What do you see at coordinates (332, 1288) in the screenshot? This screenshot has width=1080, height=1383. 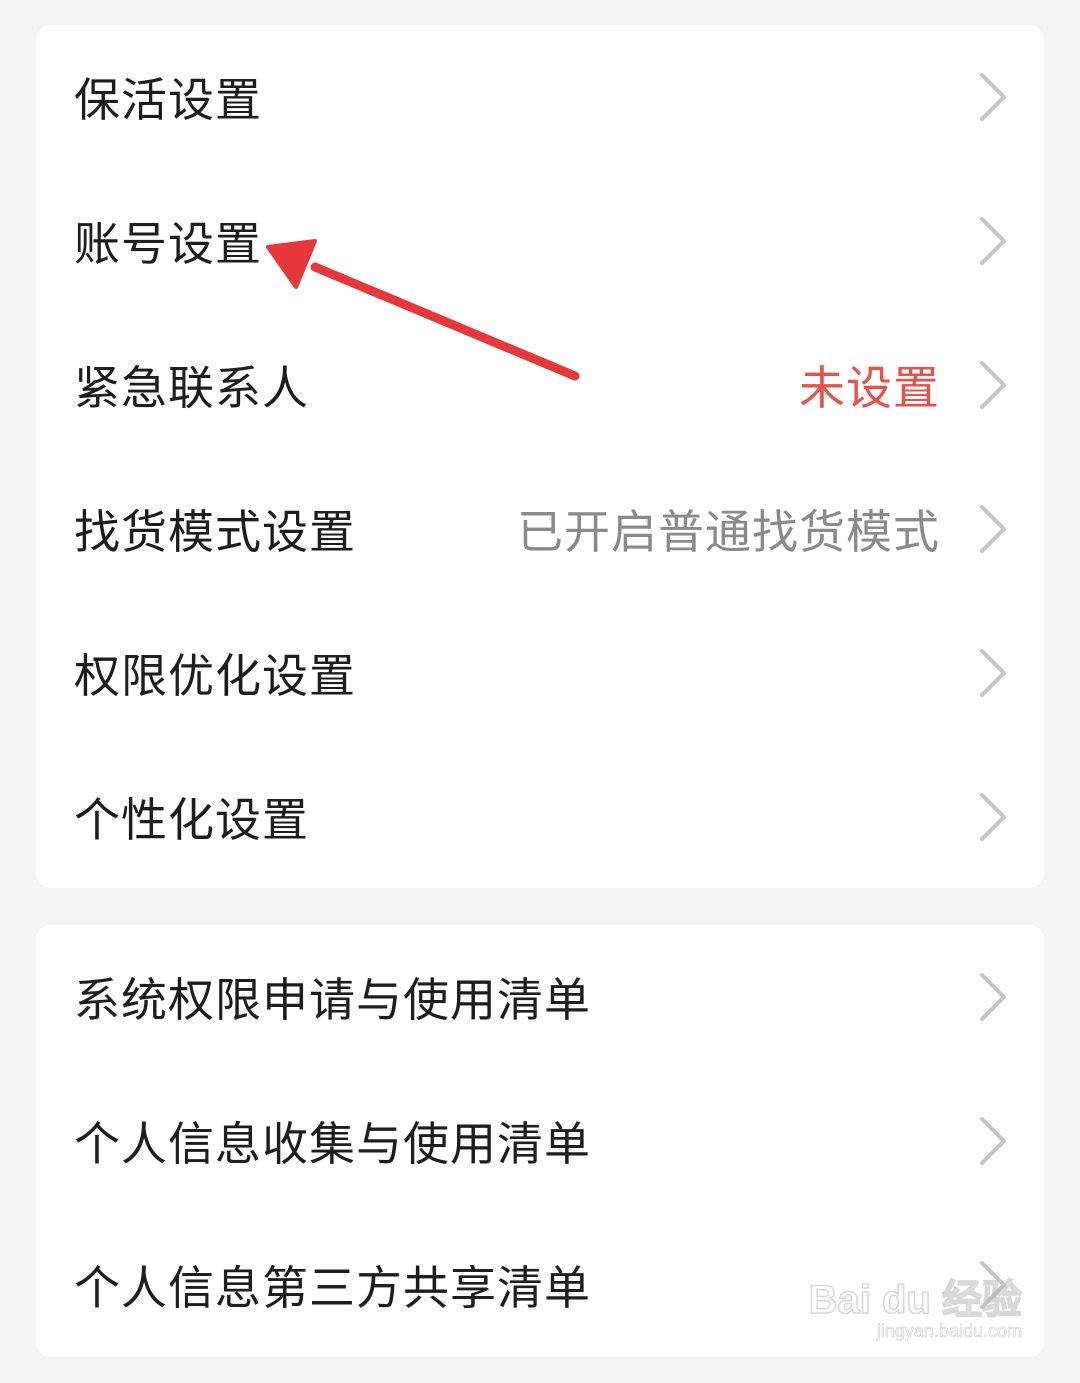 I see `third-party-sharing-list-label: 个人信息第三方共享清单` at bounding box center [332, 1288].